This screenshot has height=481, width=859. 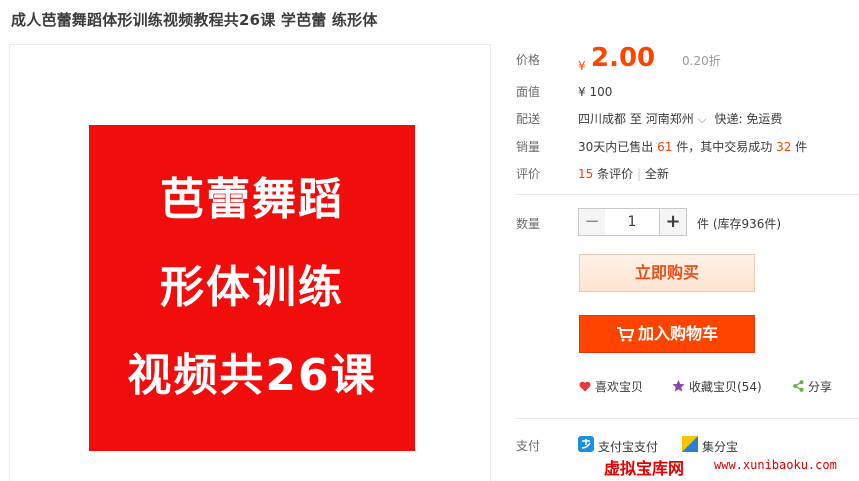 I want to click on divider-bottom, so click(x=687, y=418).